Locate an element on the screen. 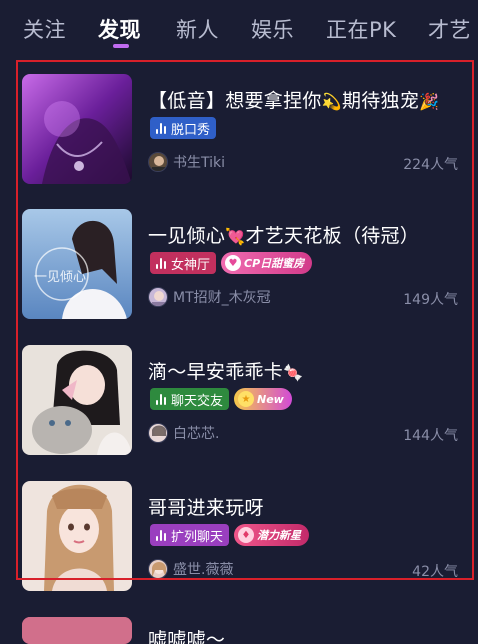 This screenshot has width=478, height=644. room-badge: ♦ 潜力新星 is located at coordinates (272, 535).